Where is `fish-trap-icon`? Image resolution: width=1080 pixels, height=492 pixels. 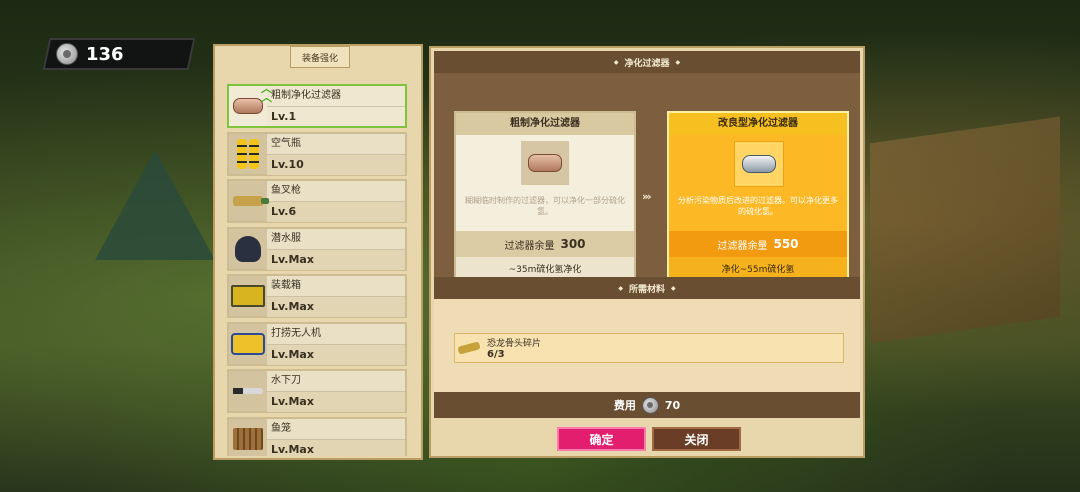
fish-trap-icon is located at coordinates (248, 438).